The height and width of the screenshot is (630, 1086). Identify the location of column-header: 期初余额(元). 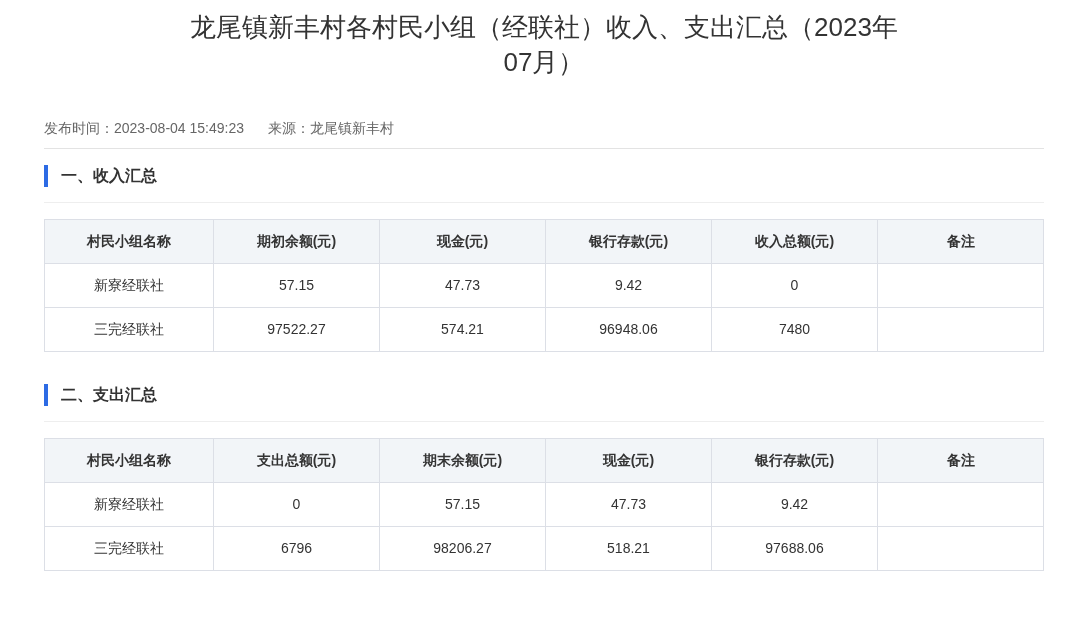
(296, 241).